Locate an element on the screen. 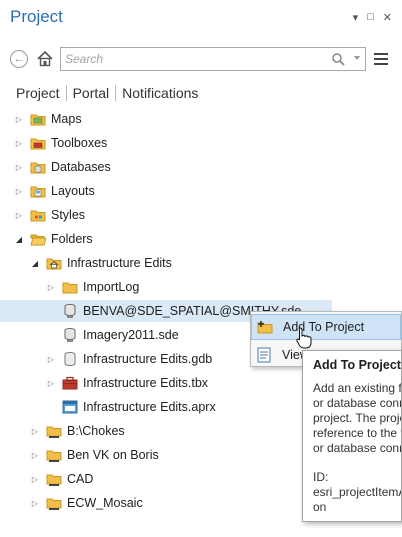 This screenshot has width=402, height=537. tree-item-label: Databases is located at coordinates (81, 167).